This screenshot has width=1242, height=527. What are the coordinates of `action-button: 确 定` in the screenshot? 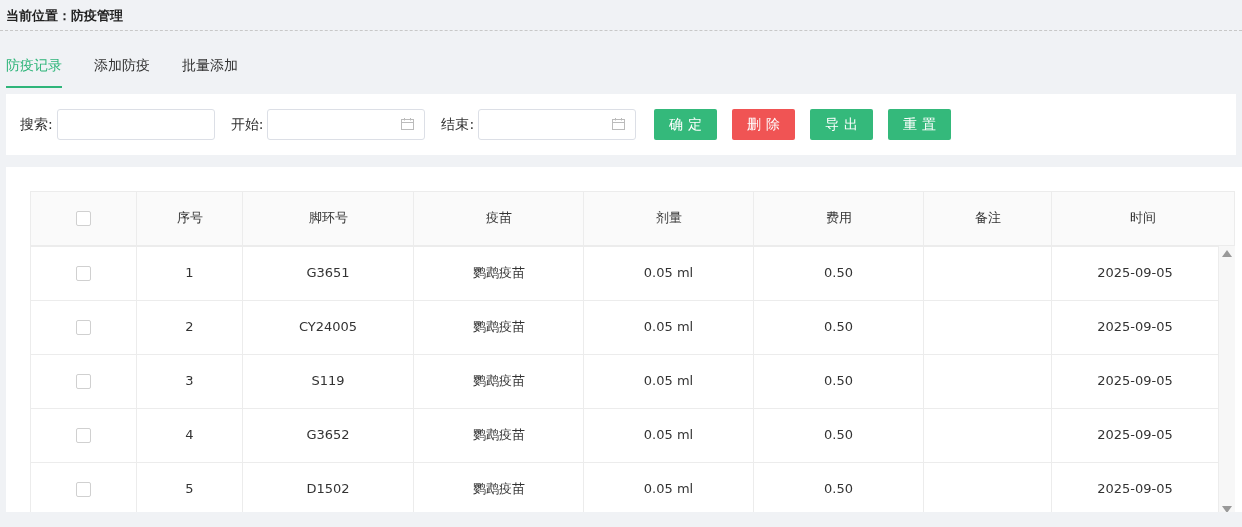 It's located at (686, 124).